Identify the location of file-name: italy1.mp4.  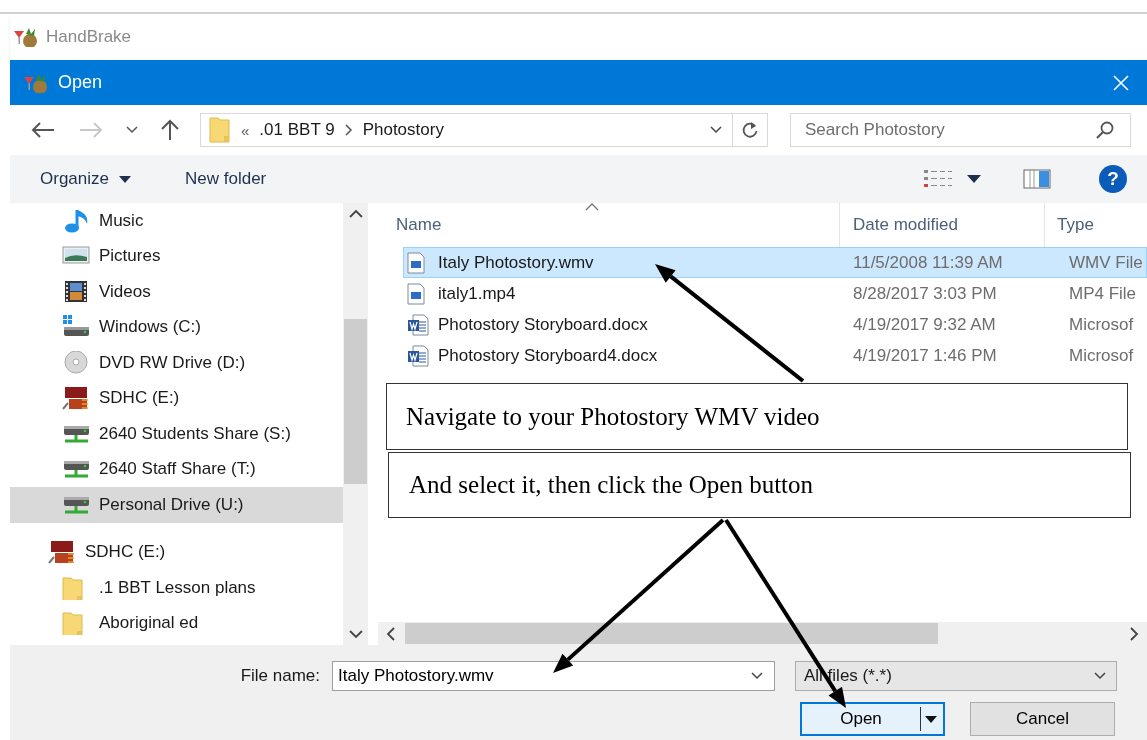
(477, 293).